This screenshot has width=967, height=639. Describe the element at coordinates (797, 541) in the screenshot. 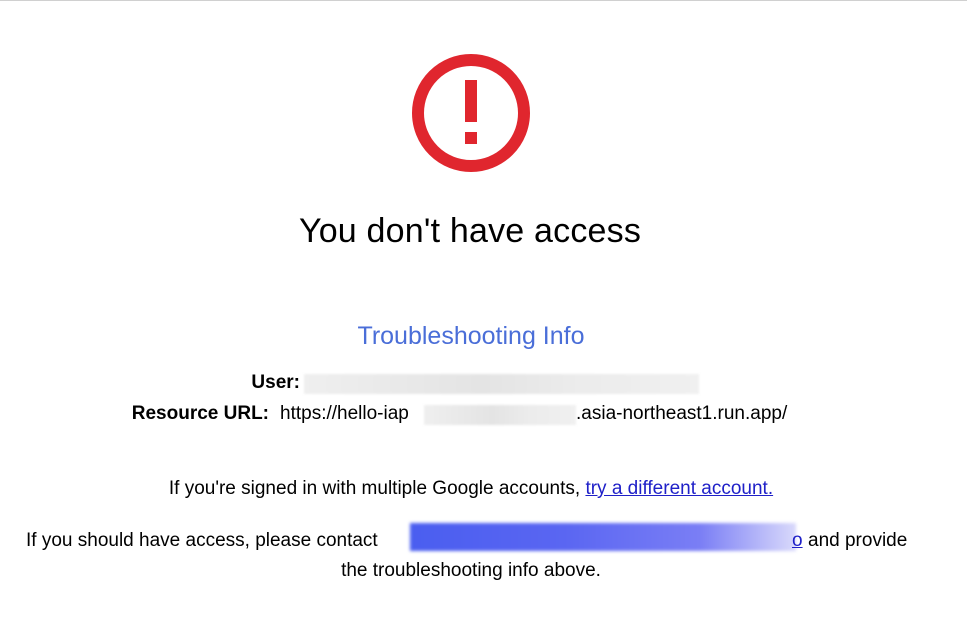

I see `contact-email-link-tail: o` at that location.